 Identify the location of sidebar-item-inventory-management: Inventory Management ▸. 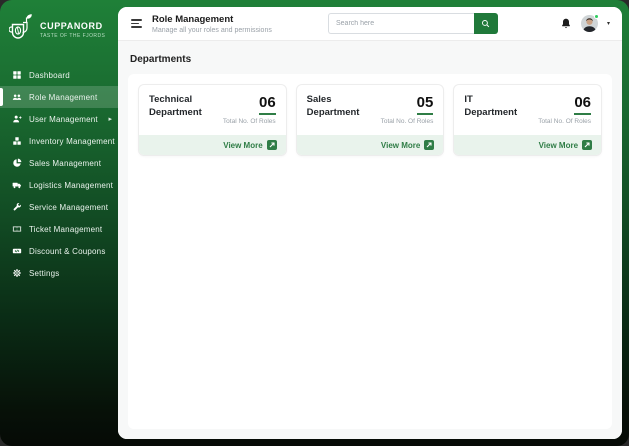
(62, 141).